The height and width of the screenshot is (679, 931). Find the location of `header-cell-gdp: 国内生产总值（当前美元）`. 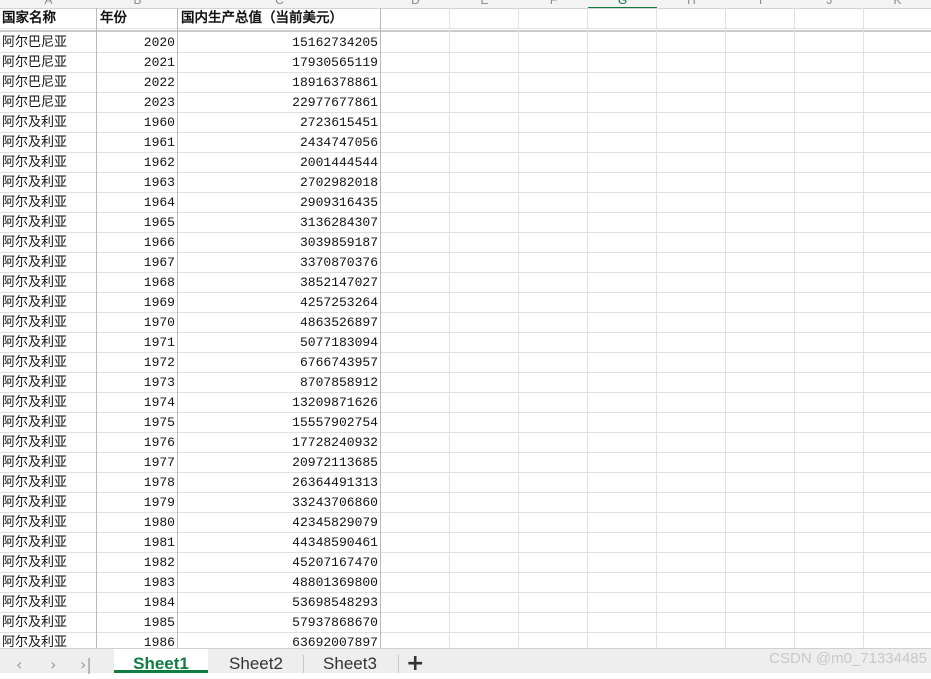

header-cell-gdp: 国内生产总值（当前美元） is located at coordinates (279, 18).